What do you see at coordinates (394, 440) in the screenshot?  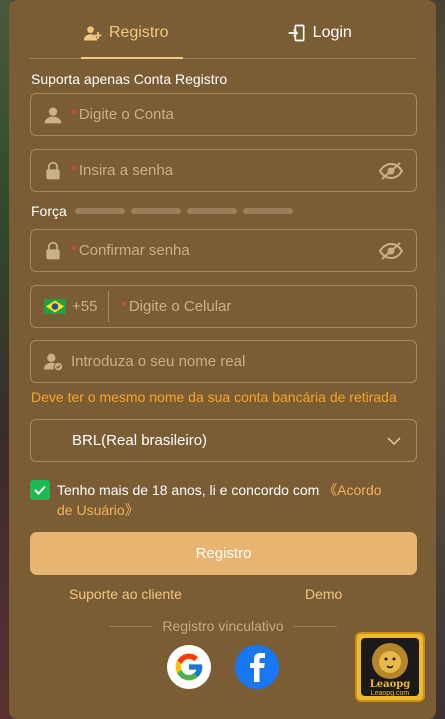 I see `chevron-down-icon` at bounding box center [394, 440].